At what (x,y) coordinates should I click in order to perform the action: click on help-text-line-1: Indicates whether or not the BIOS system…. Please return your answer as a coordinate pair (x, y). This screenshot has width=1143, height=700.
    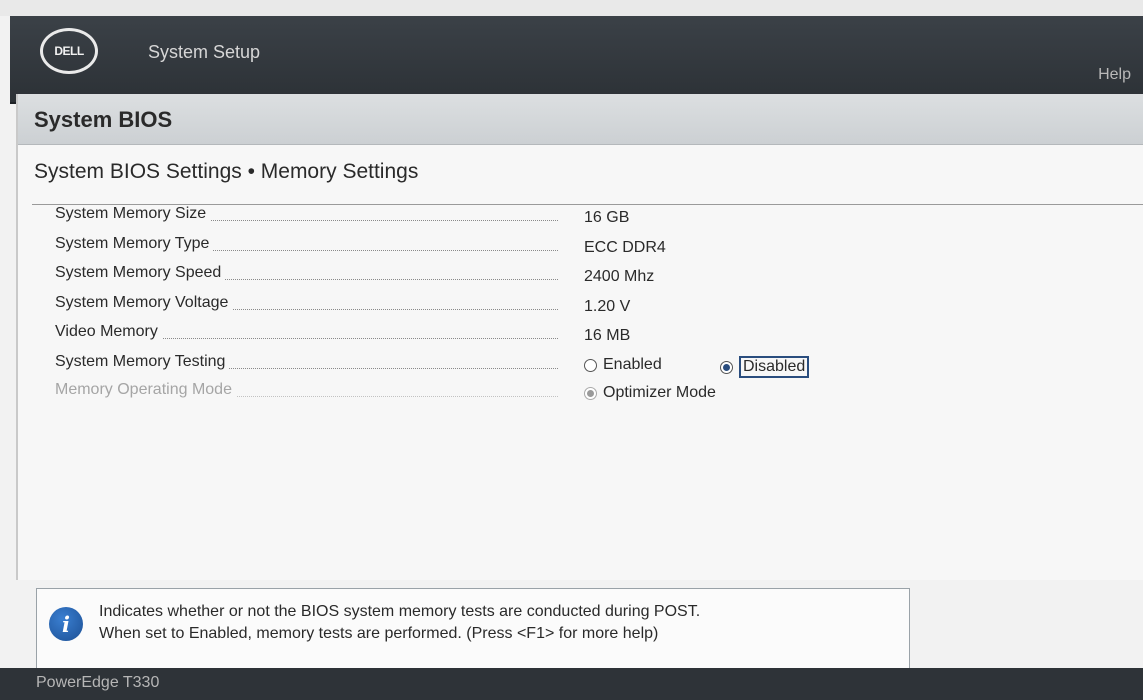
    Looking at the image, I should click on (400, 611).